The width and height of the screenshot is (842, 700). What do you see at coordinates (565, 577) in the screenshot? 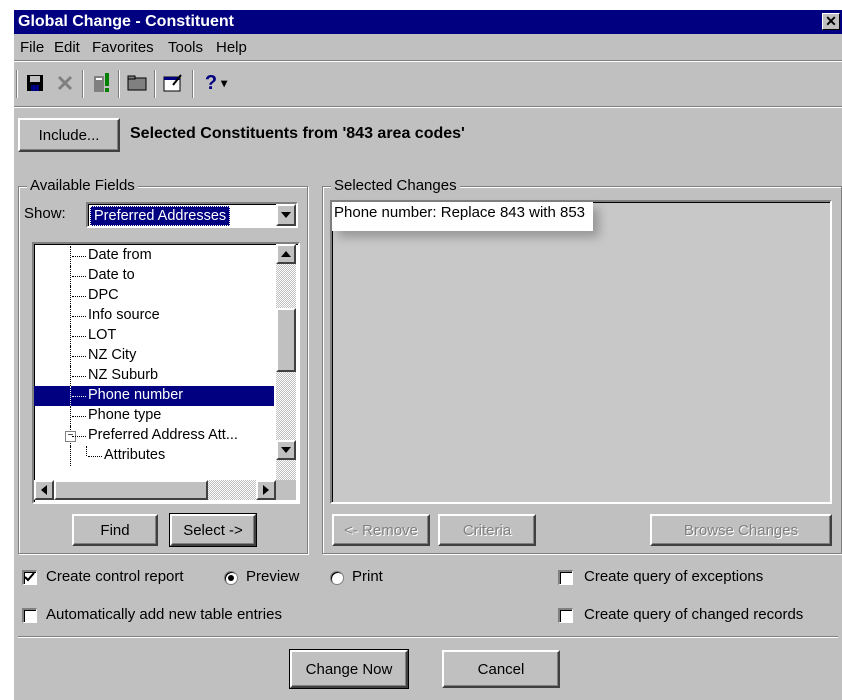
I see `query-exceptions-checkbox` at bounding box center [565, 577].